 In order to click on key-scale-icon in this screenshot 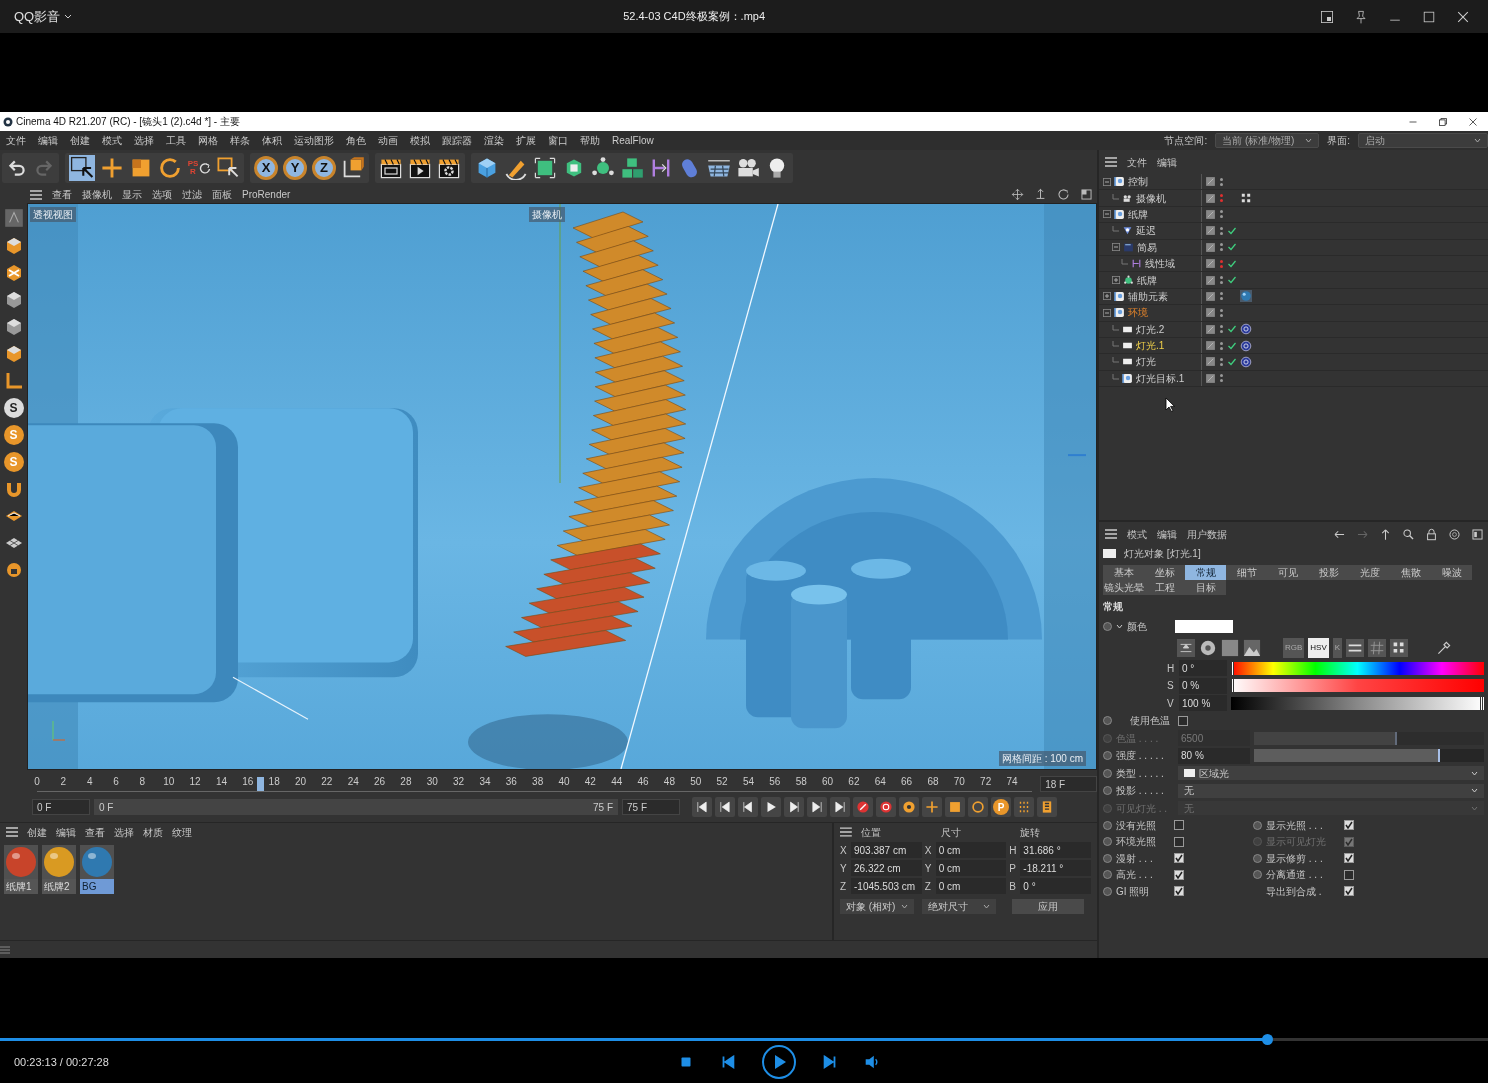, I will do `click(955, 807)`.